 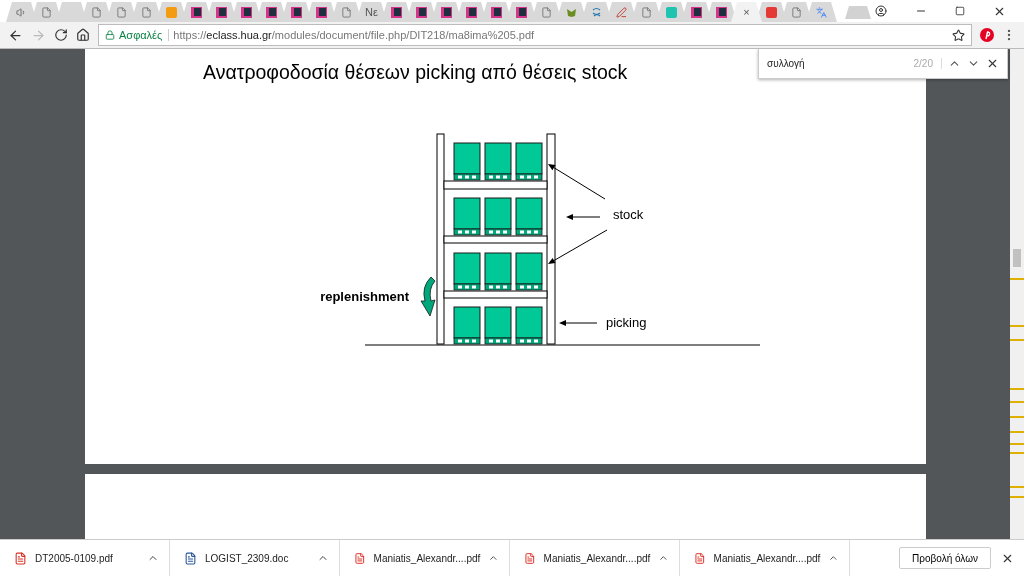 I want to click on speaker-icon, so click(x=21, y=12).